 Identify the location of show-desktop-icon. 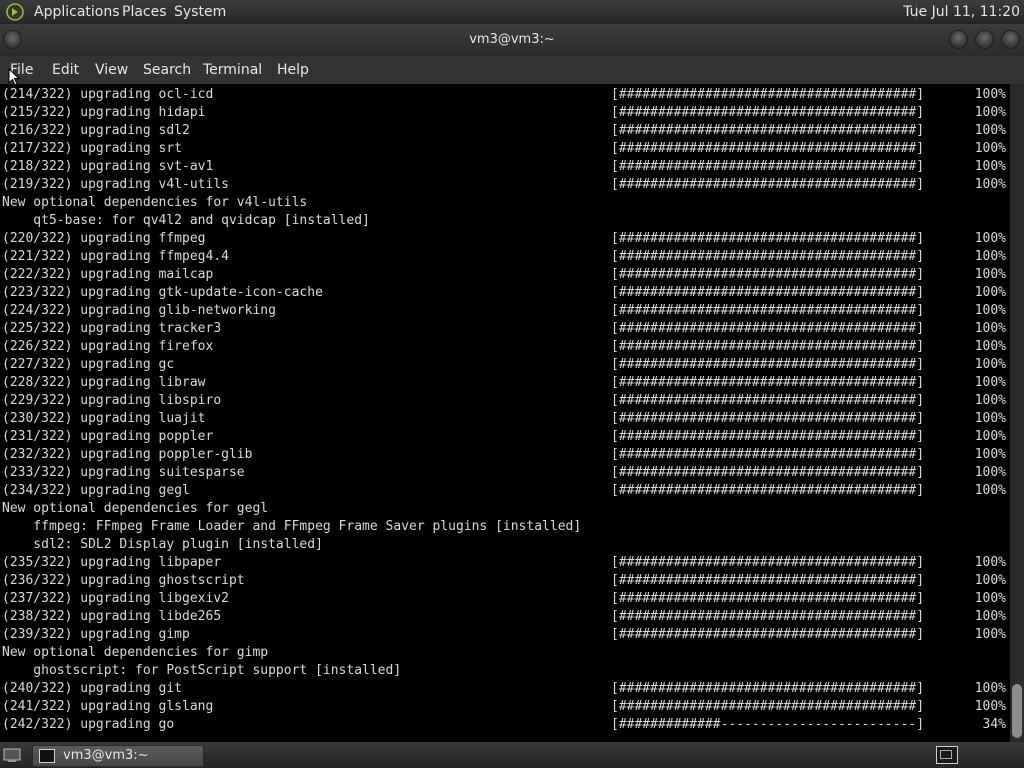
(12, 755).